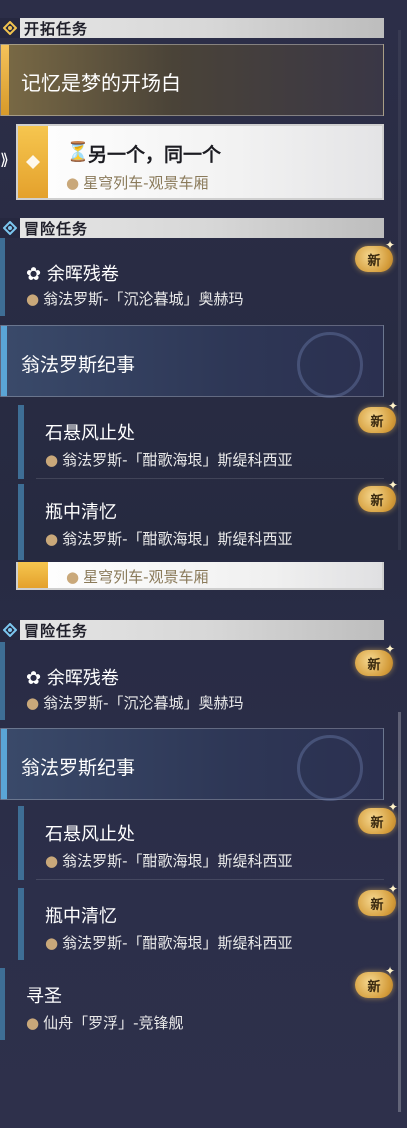  I want to click on trailblaze-section-header: 开拓任务, so click(192, 28).